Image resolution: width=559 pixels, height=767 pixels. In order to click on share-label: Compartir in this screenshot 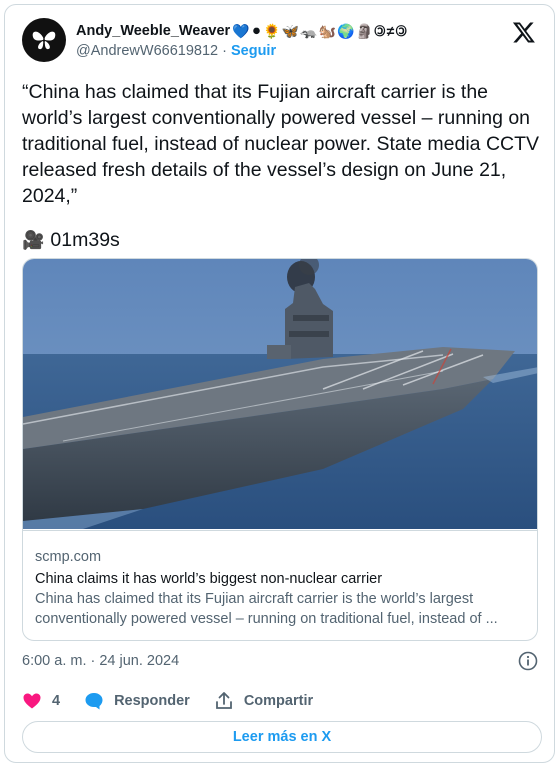, I will do `click(278, 701)`.